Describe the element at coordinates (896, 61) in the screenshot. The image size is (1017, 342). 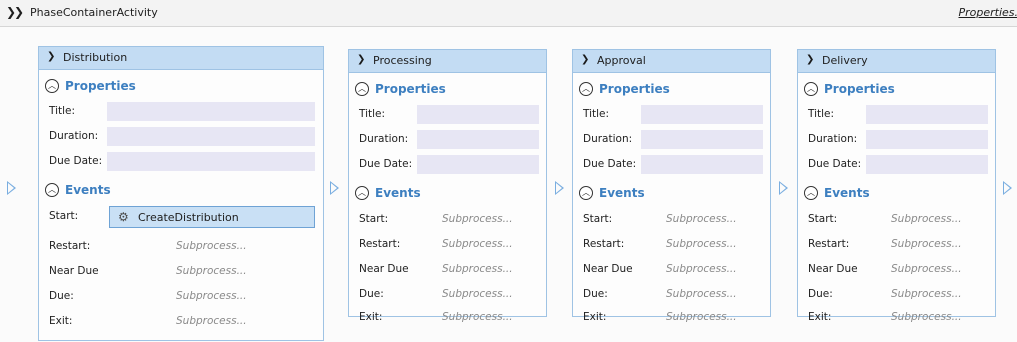
I see `phase-header: ❯ Delivery` at that location.